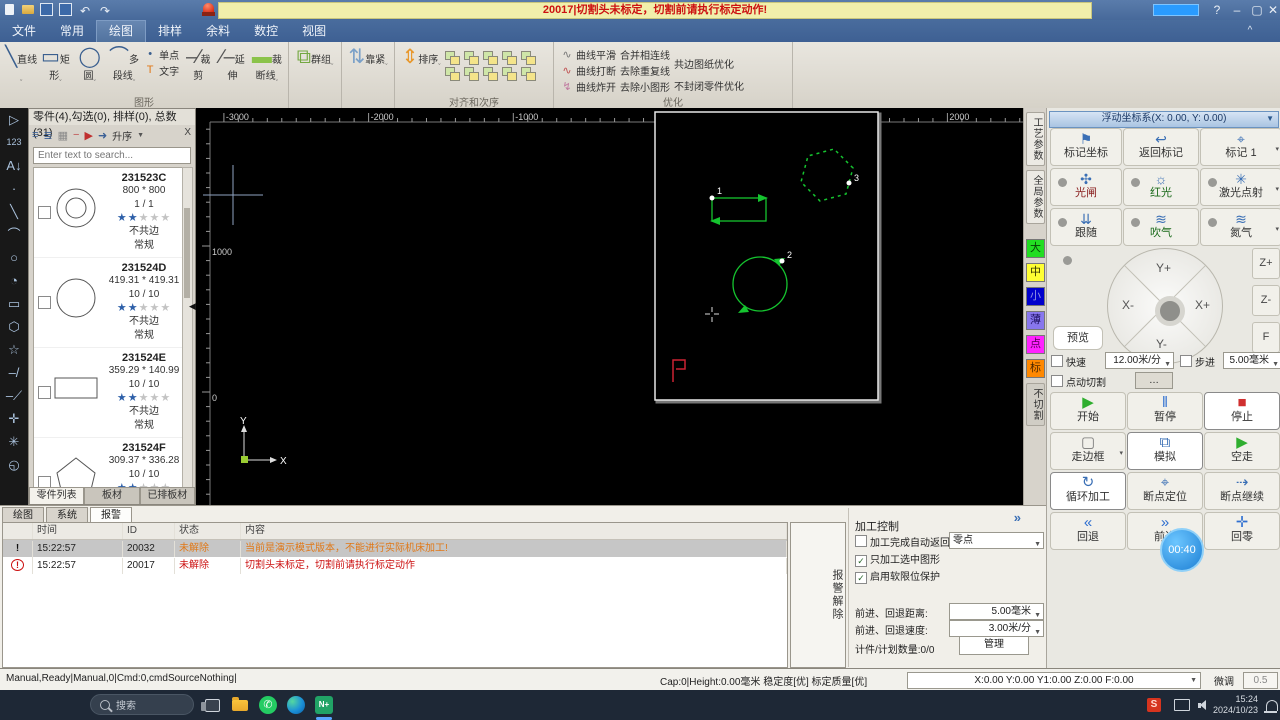  What do you see at coordinates (1272, 10) in the screenshot?
I see `close-button: ✕` at bounding box center [1272, 10].